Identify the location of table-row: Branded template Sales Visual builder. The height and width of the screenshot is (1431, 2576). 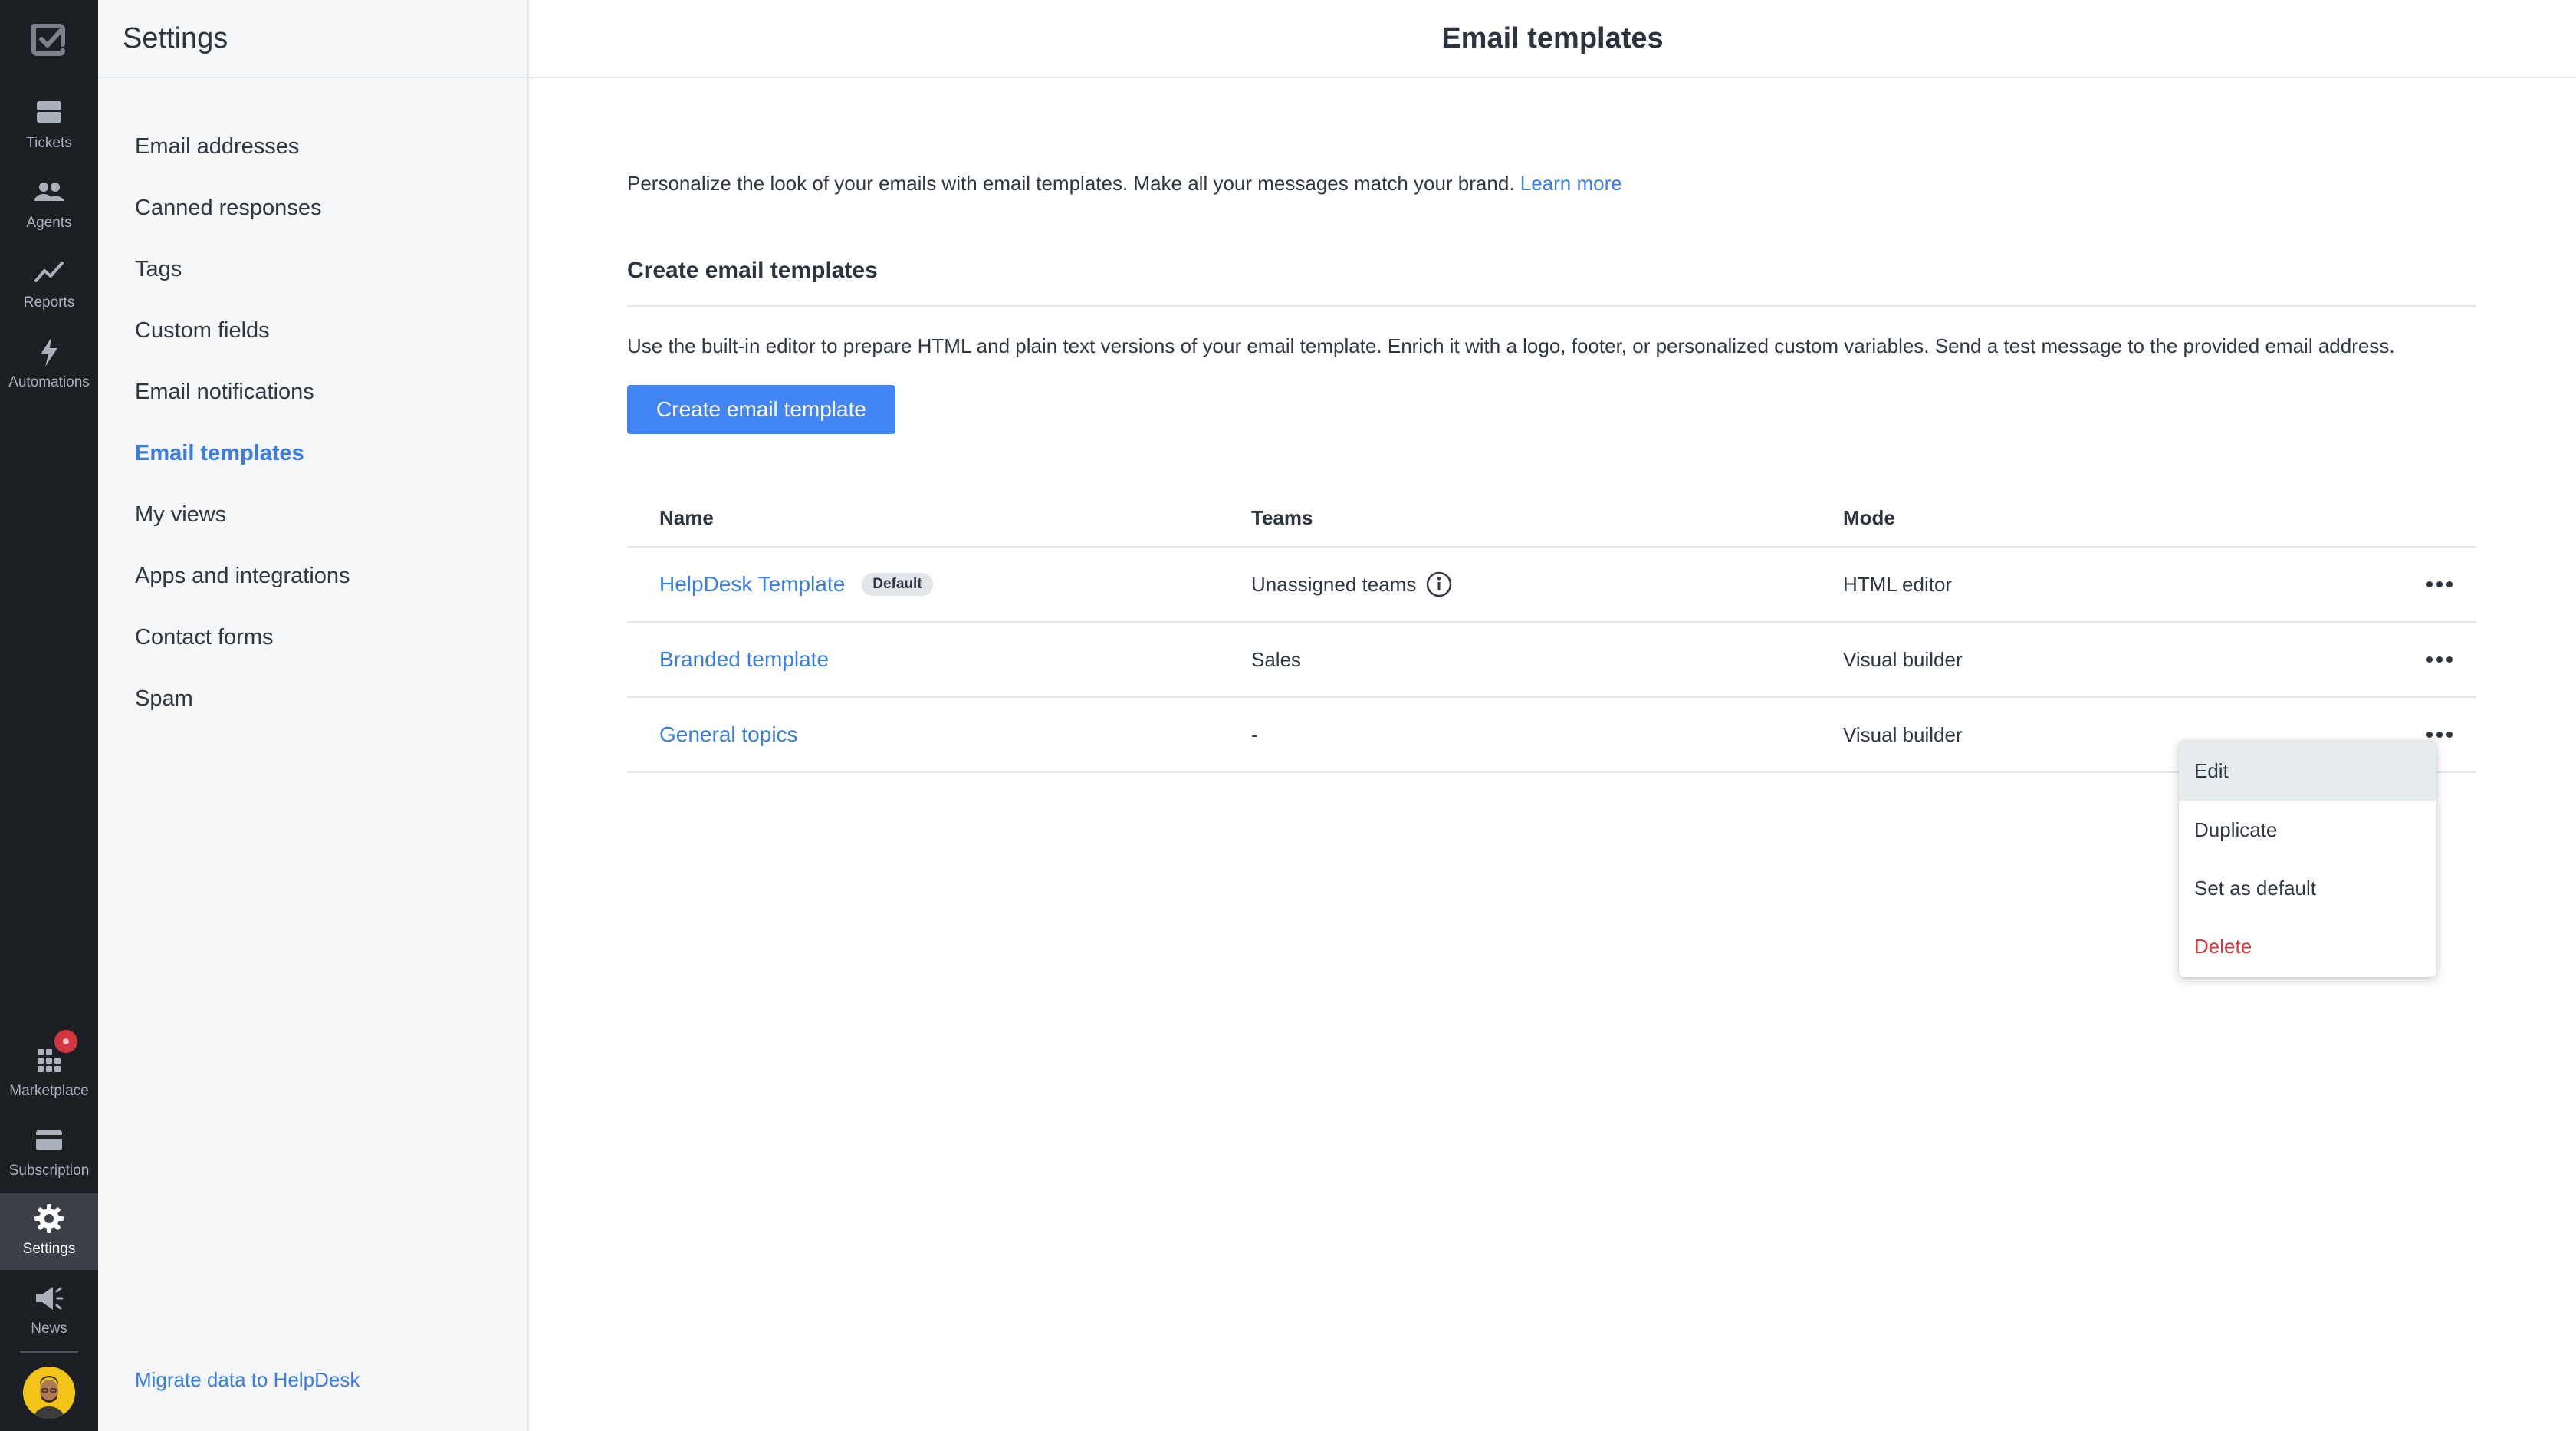
(1551, 660).